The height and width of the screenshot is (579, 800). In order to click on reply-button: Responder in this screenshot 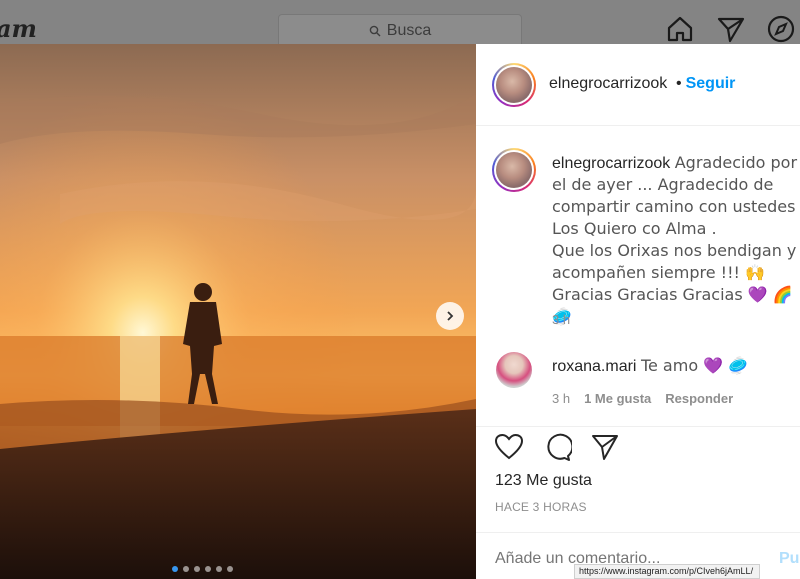, I will do `click(699, 398)`.